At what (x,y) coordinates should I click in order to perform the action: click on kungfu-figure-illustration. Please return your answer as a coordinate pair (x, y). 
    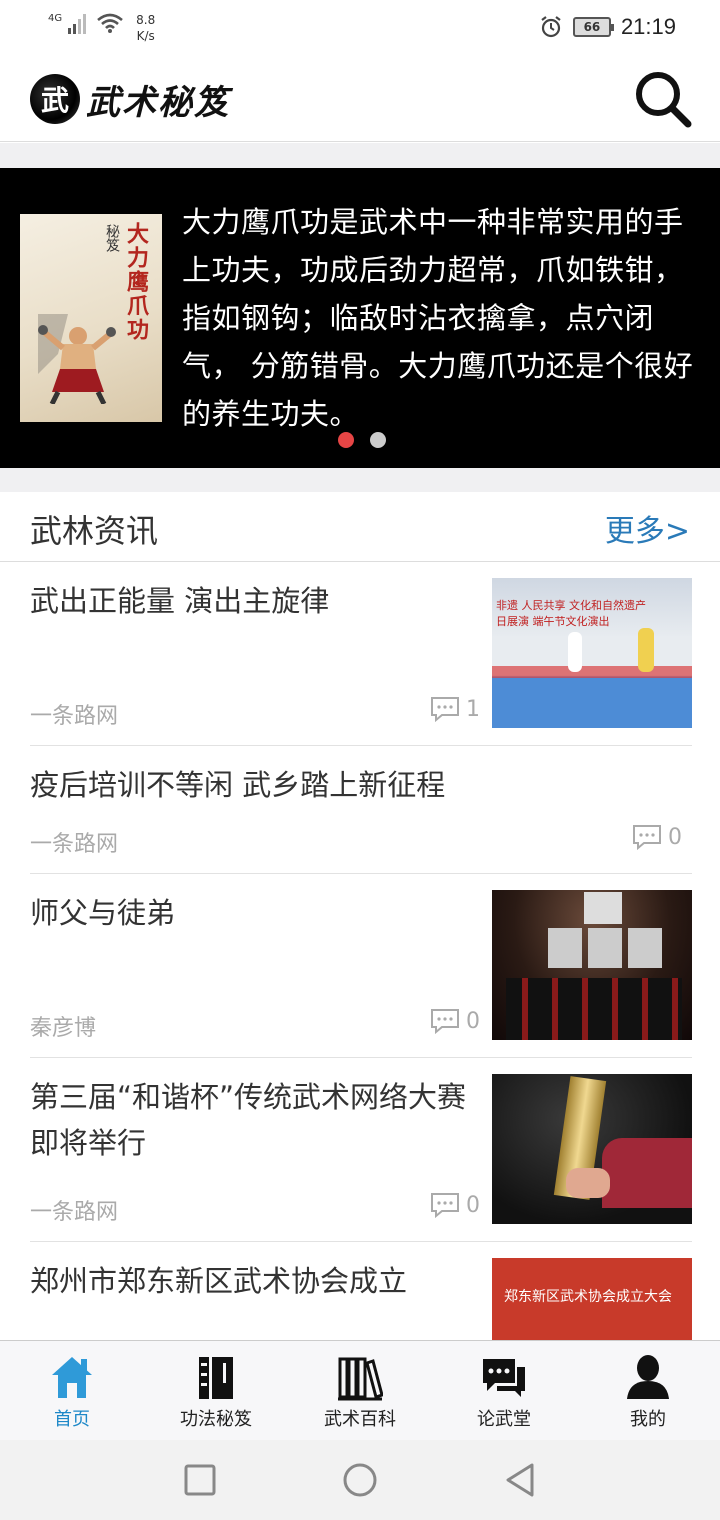
    Looking at the image, I should click on (77, 359).